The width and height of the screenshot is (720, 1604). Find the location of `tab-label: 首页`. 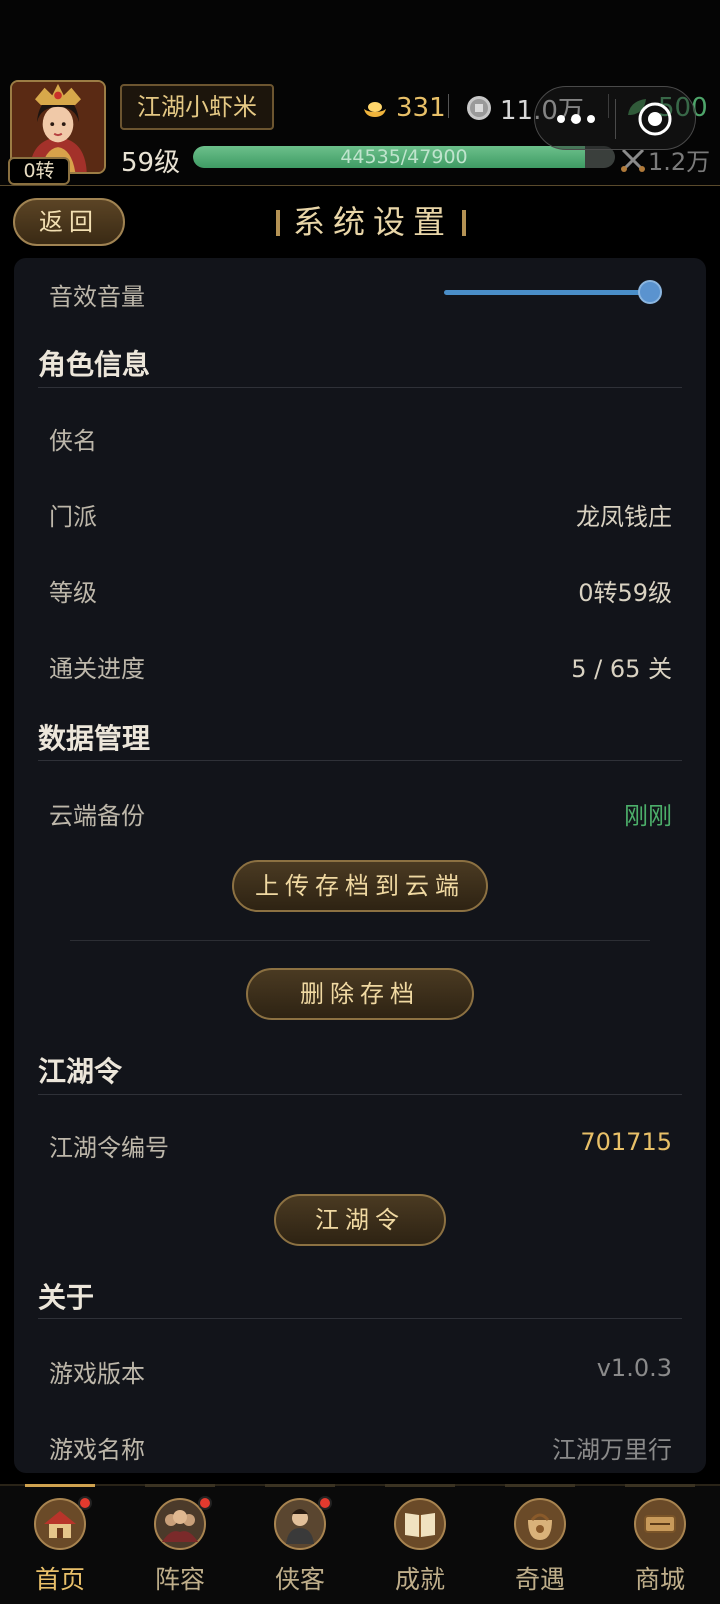

tab-label: 首页 is located at coordinates (59, 1579).